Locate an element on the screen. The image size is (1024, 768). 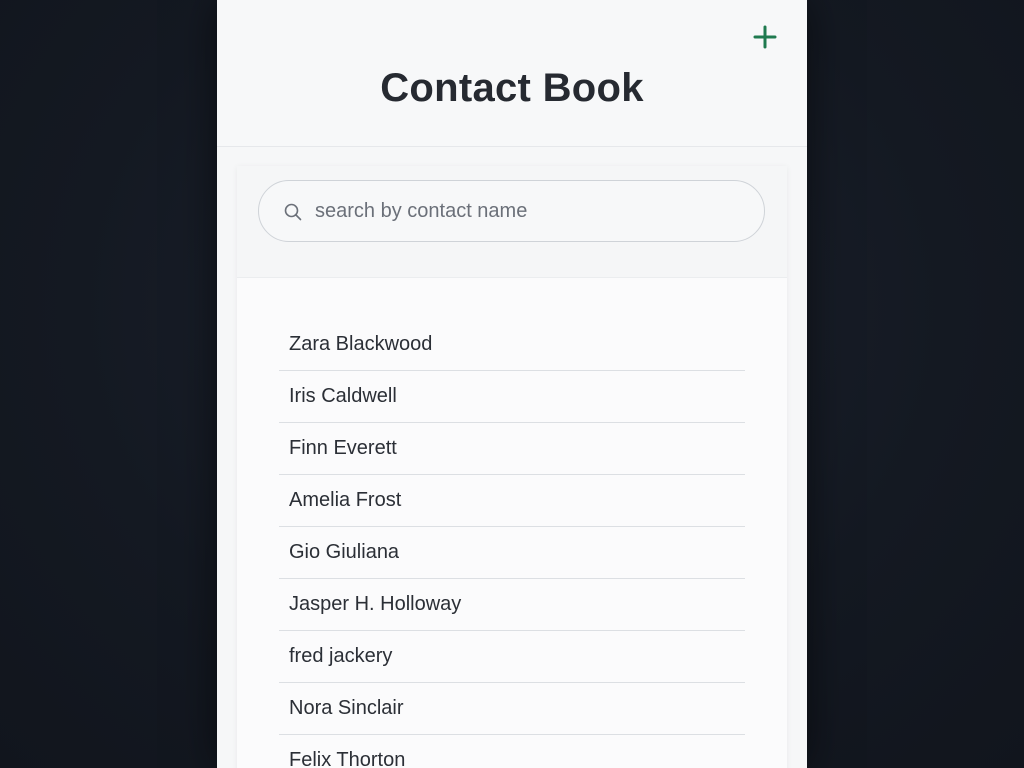
contact-list-item: Finn Everett is located at coordinates (512, 449).